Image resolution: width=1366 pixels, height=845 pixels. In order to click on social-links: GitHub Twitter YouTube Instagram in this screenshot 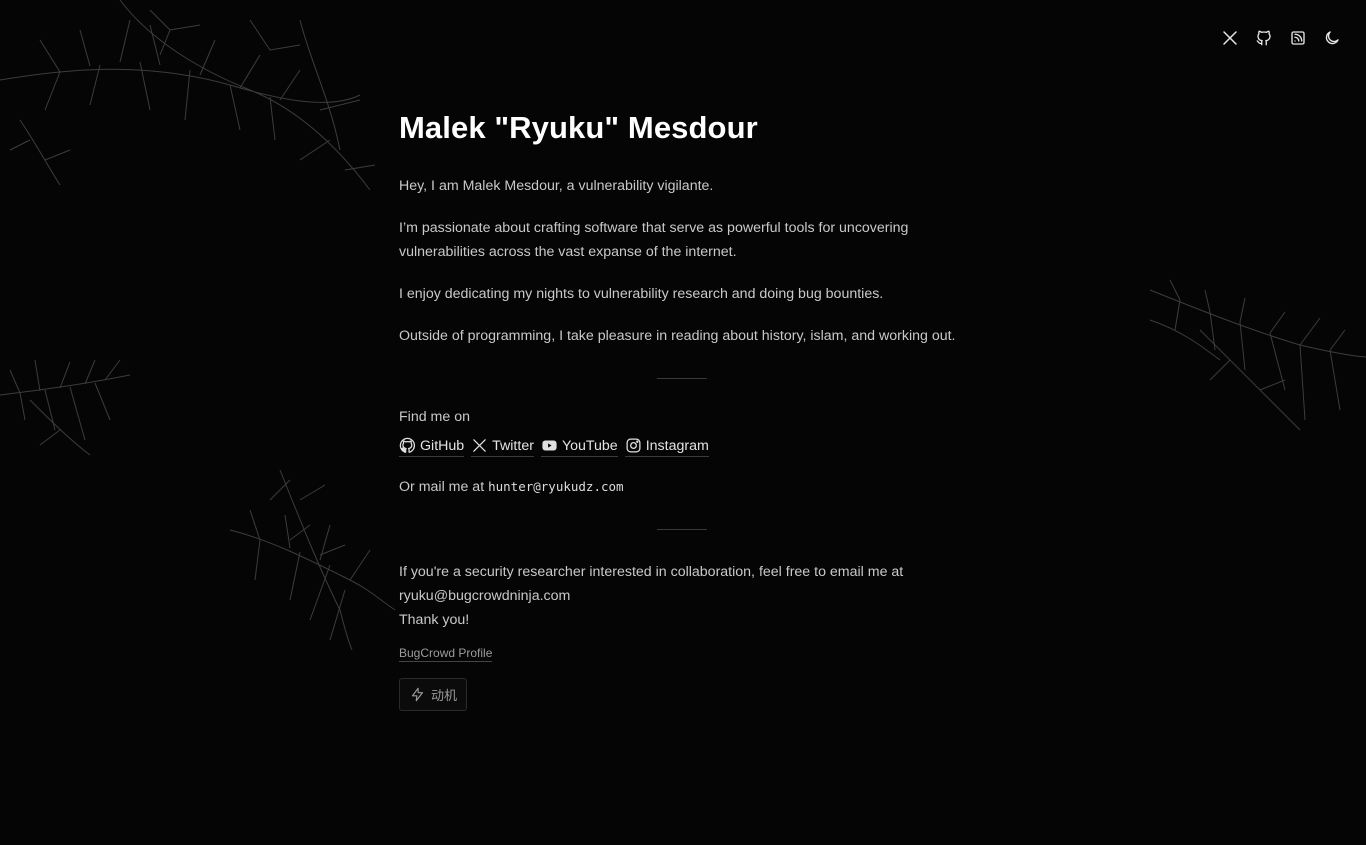, I will do `click(681, 447)`.